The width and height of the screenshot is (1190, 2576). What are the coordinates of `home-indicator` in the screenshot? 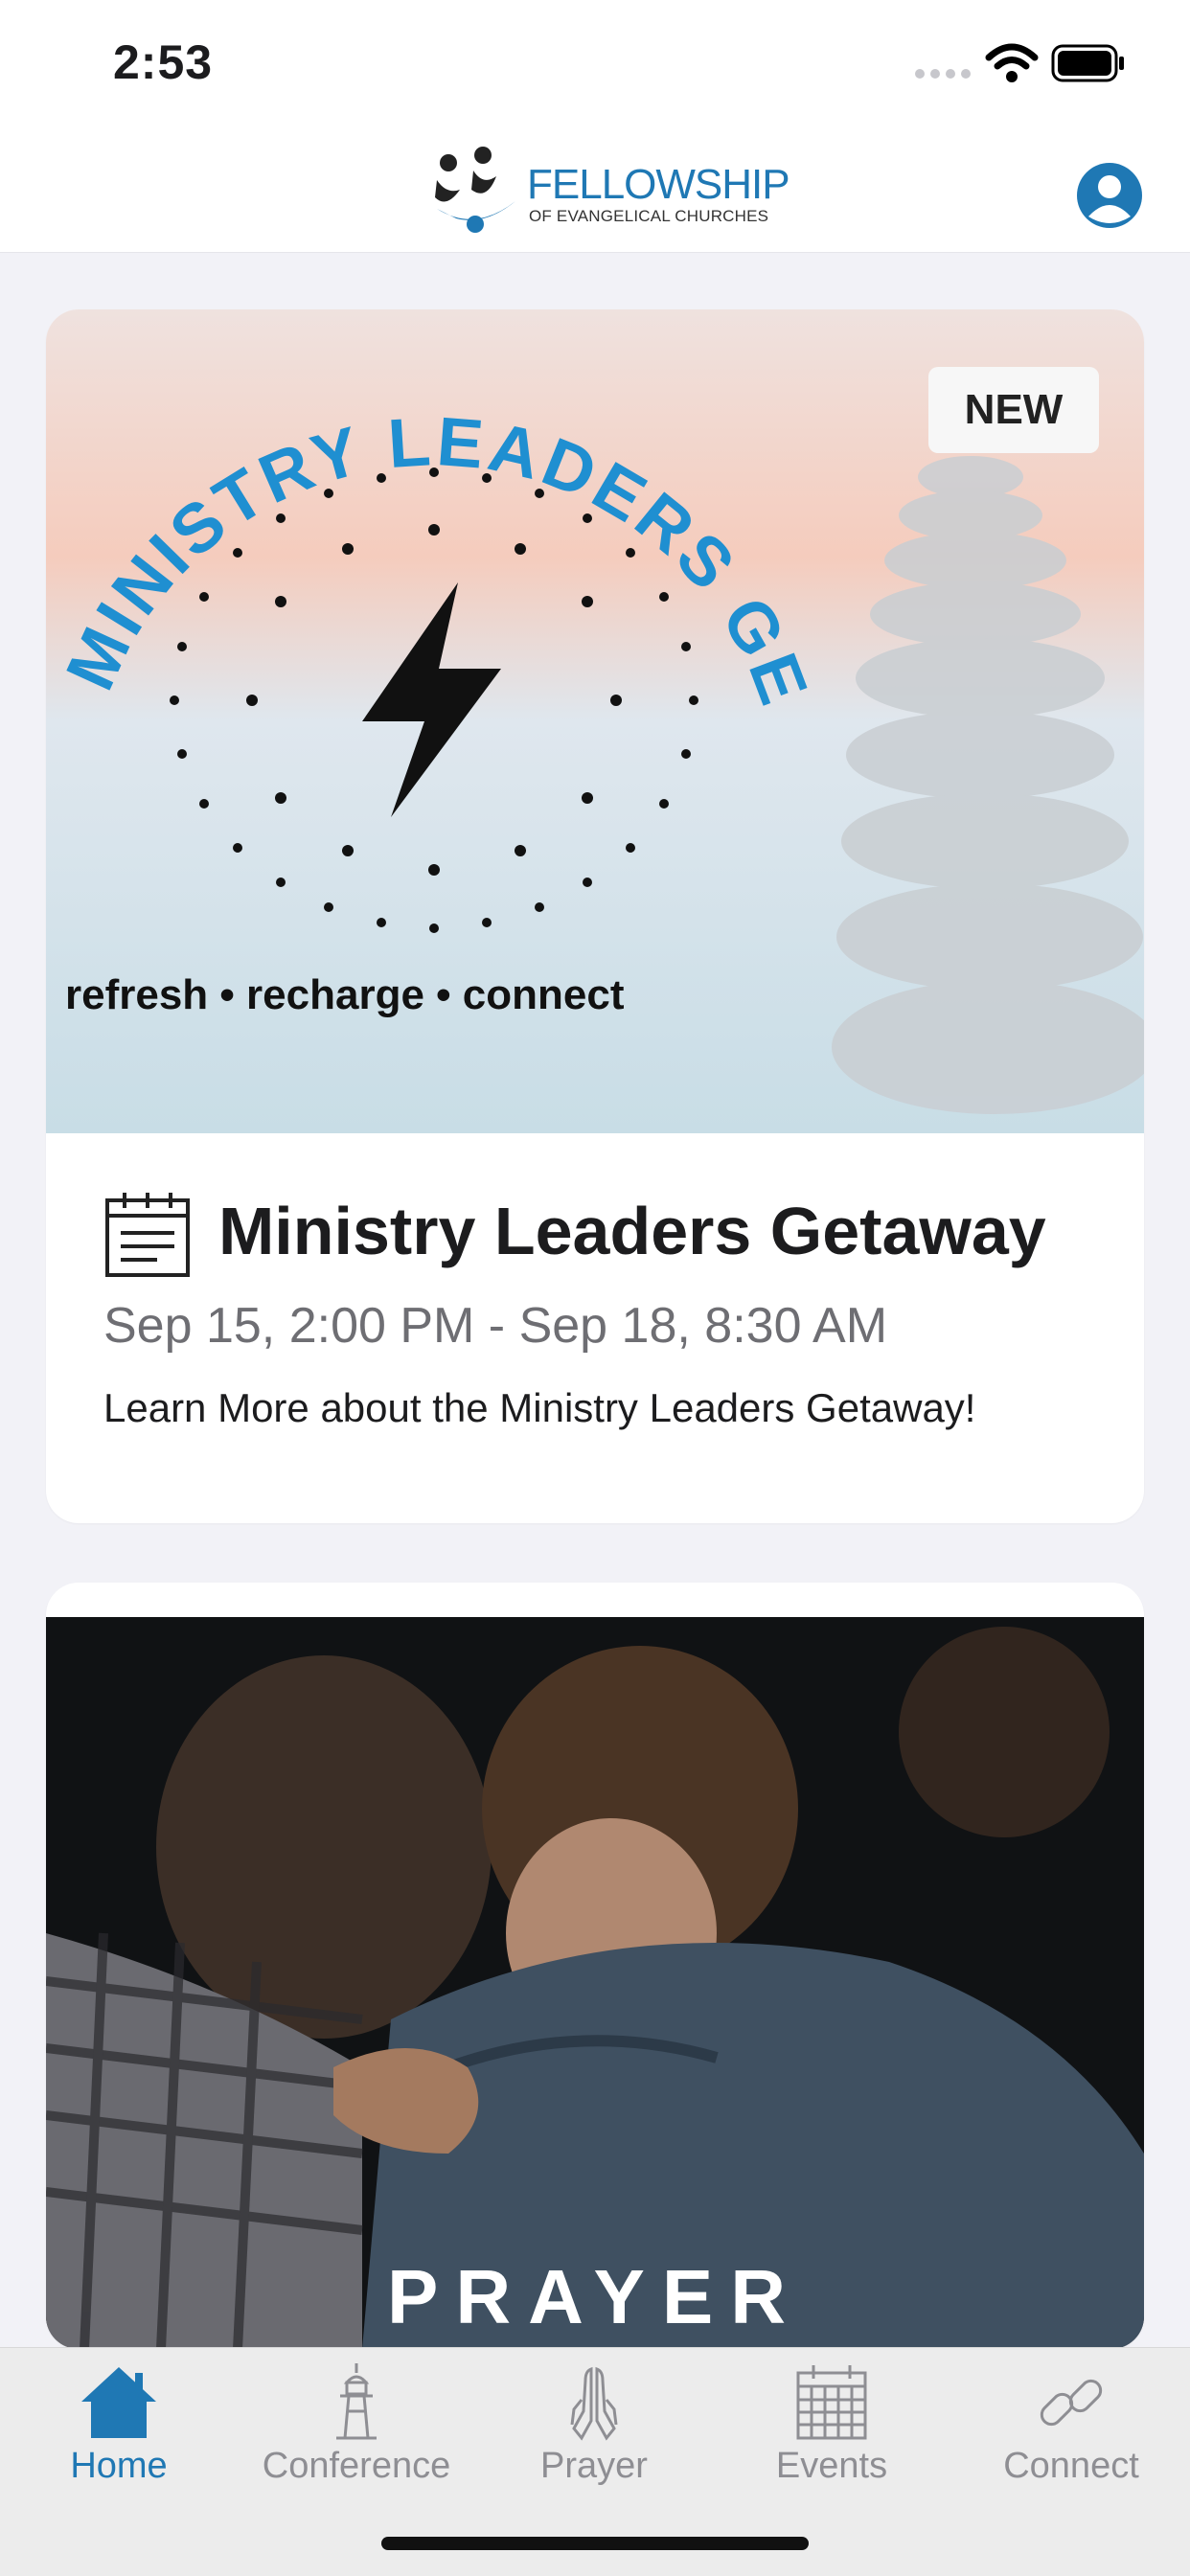 It's located at (595, 2543).